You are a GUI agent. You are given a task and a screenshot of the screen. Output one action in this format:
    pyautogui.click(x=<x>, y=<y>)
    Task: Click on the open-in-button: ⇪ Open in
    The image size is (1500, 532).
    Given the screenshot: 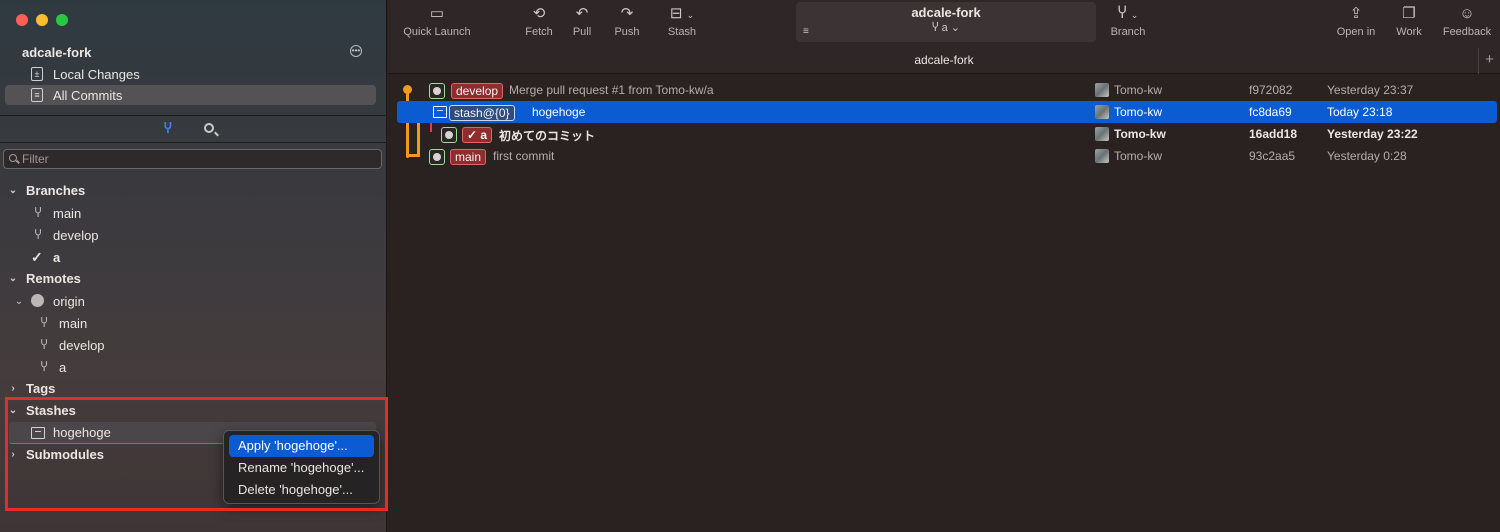 What is the action you would take?
    pyautogui.click(x=1356, y=21)
    